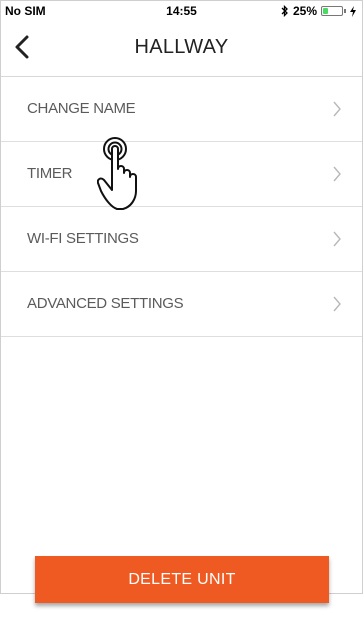 This screenshot has width=363, height=619. Describe the element at coordinates (81, 108) in the screenshot. I see `menu-item-label: CHANGE NAME` at that location.